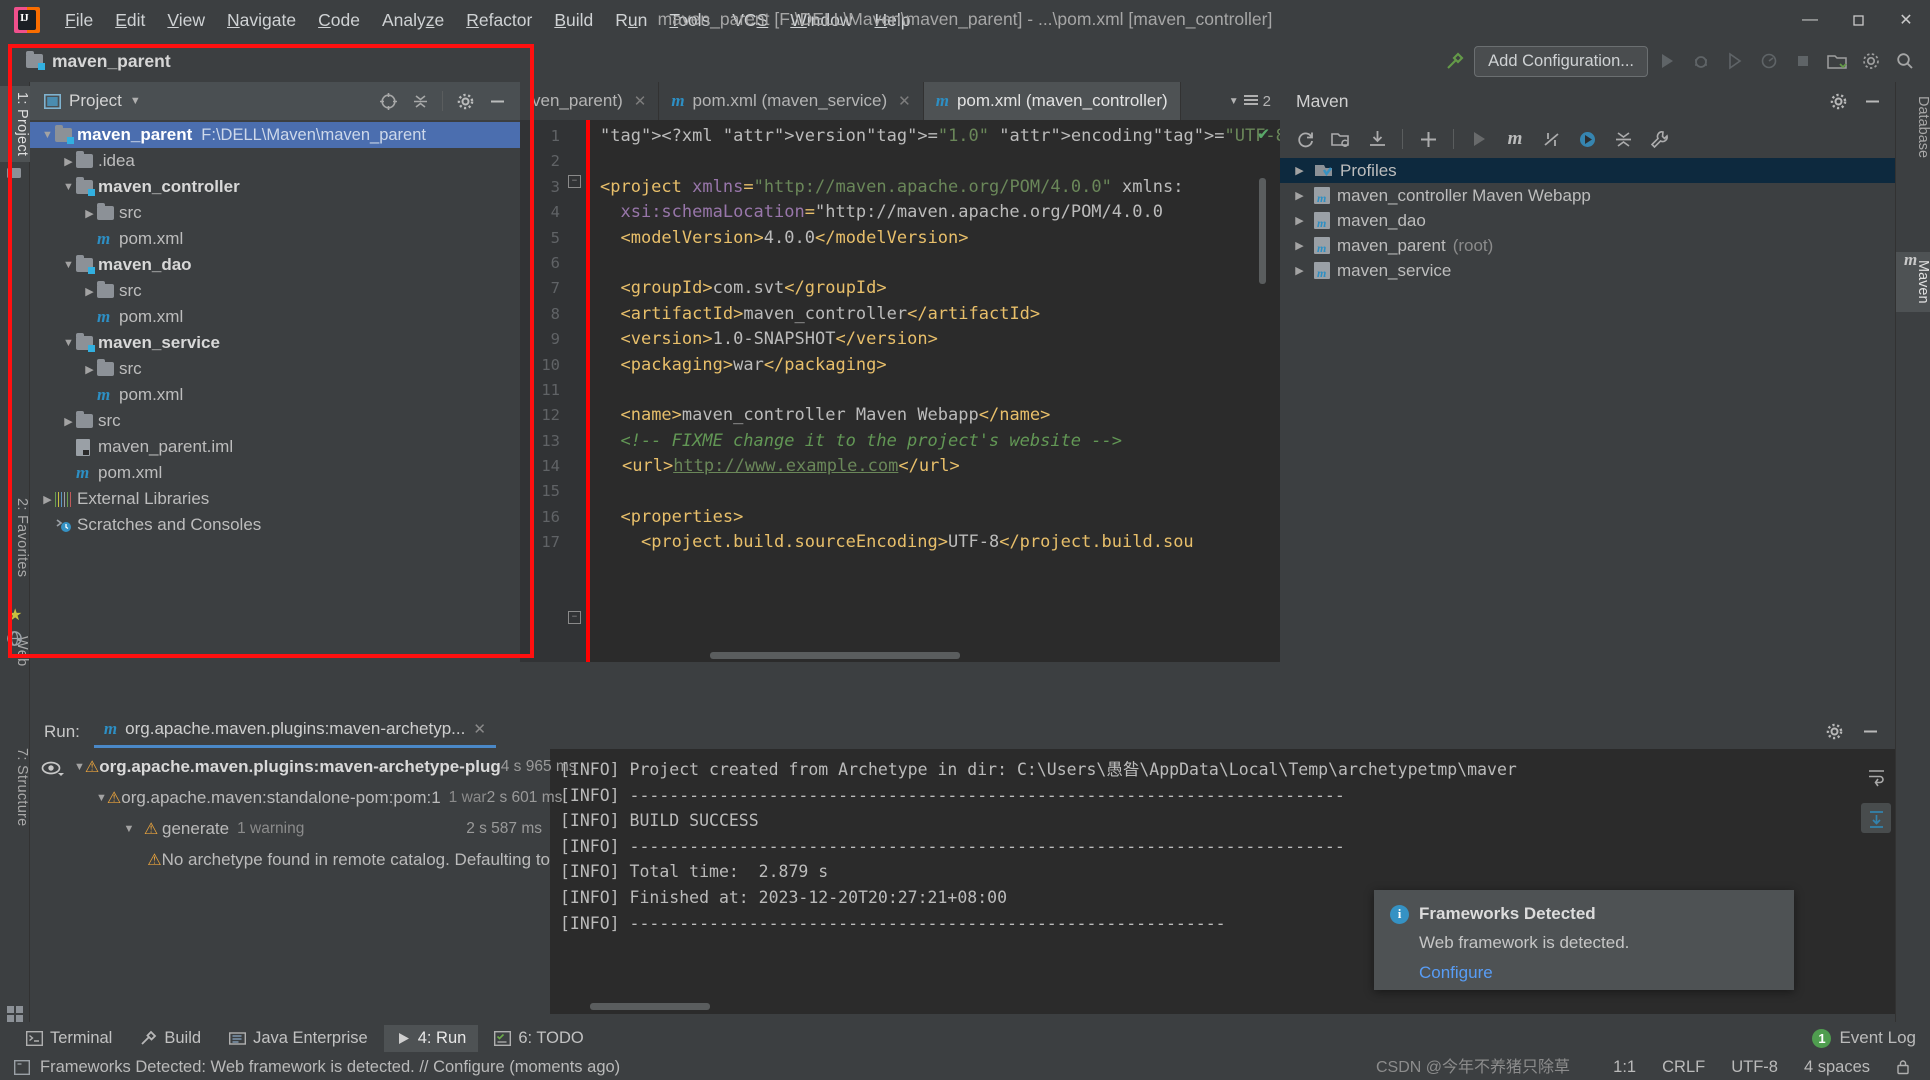  What do you see at coordinates (1903, 1067) in the screenshot?
I see `lock-icon` at bounding box center [1903, 1067].